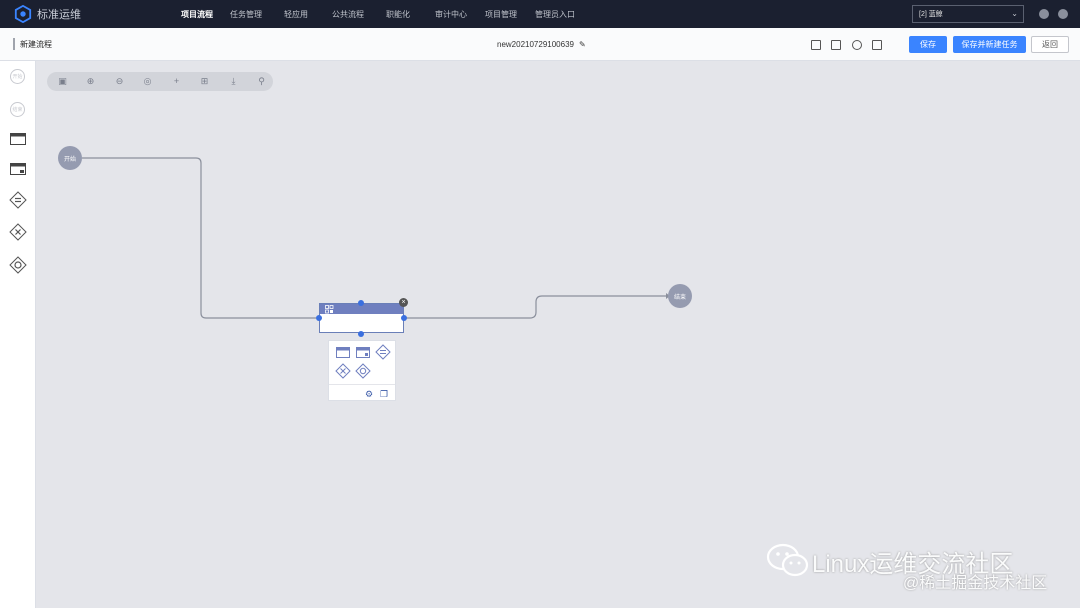 The image size is (1080, 608). I want to click on shortcut-converge-gateway-icon, so click(363, 371).